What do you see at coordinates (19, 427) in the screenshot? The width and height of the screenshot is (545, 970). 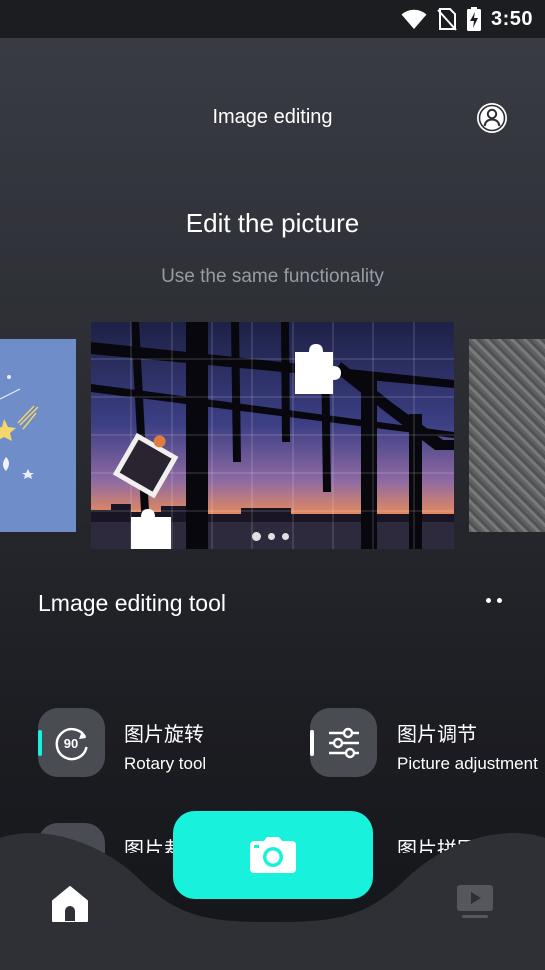 I see `stars-illustration` at bounding box center [19, 427].